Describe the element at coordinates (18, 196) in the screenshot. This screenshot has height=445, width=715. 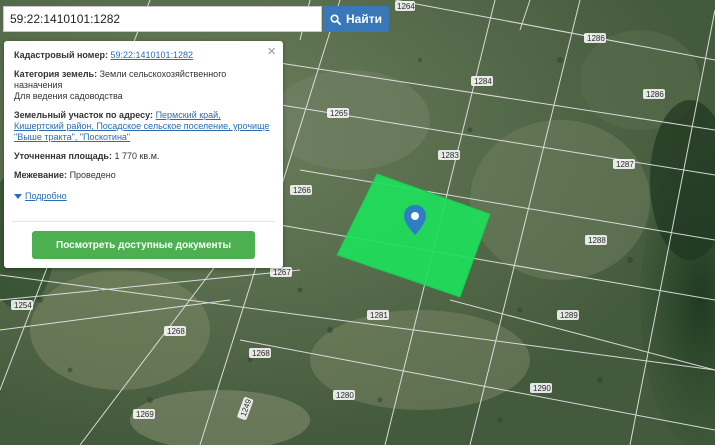
I see `triangle-down-icon` at that location.